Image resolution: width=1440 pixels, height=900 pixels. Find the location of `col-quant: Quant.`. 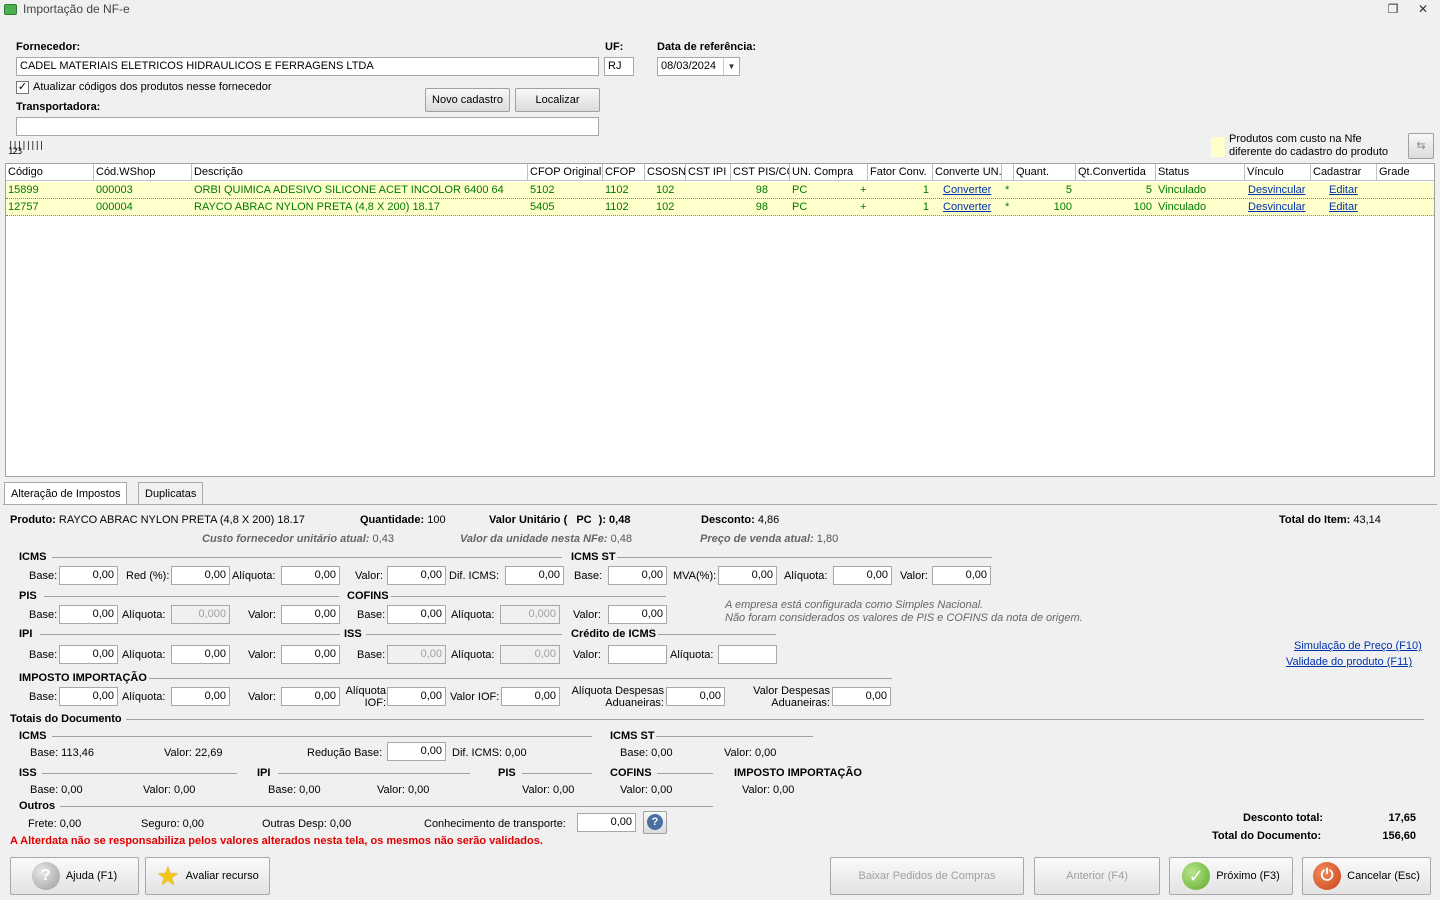

col-quant: Quant. is located at coordinates (1045, 172).